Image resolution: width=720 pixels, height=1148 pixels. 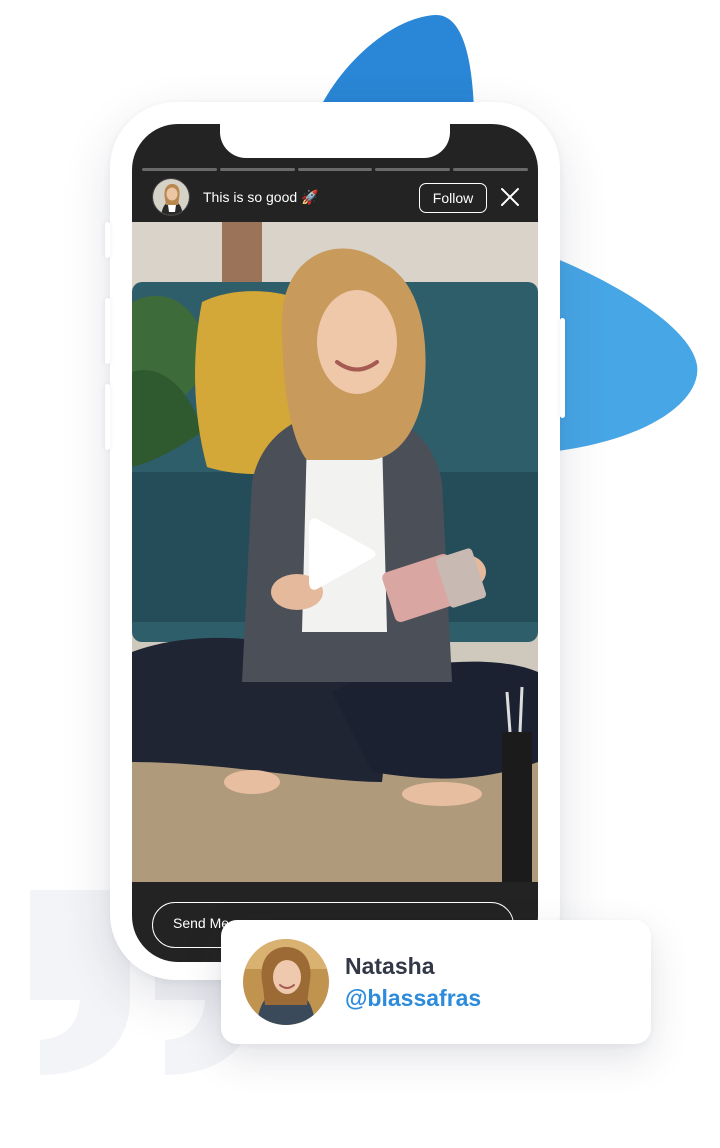 What do you see at coordinates (335, 141) in the screenshot?
I see `phone-notch` at bounding box center [335, 141].